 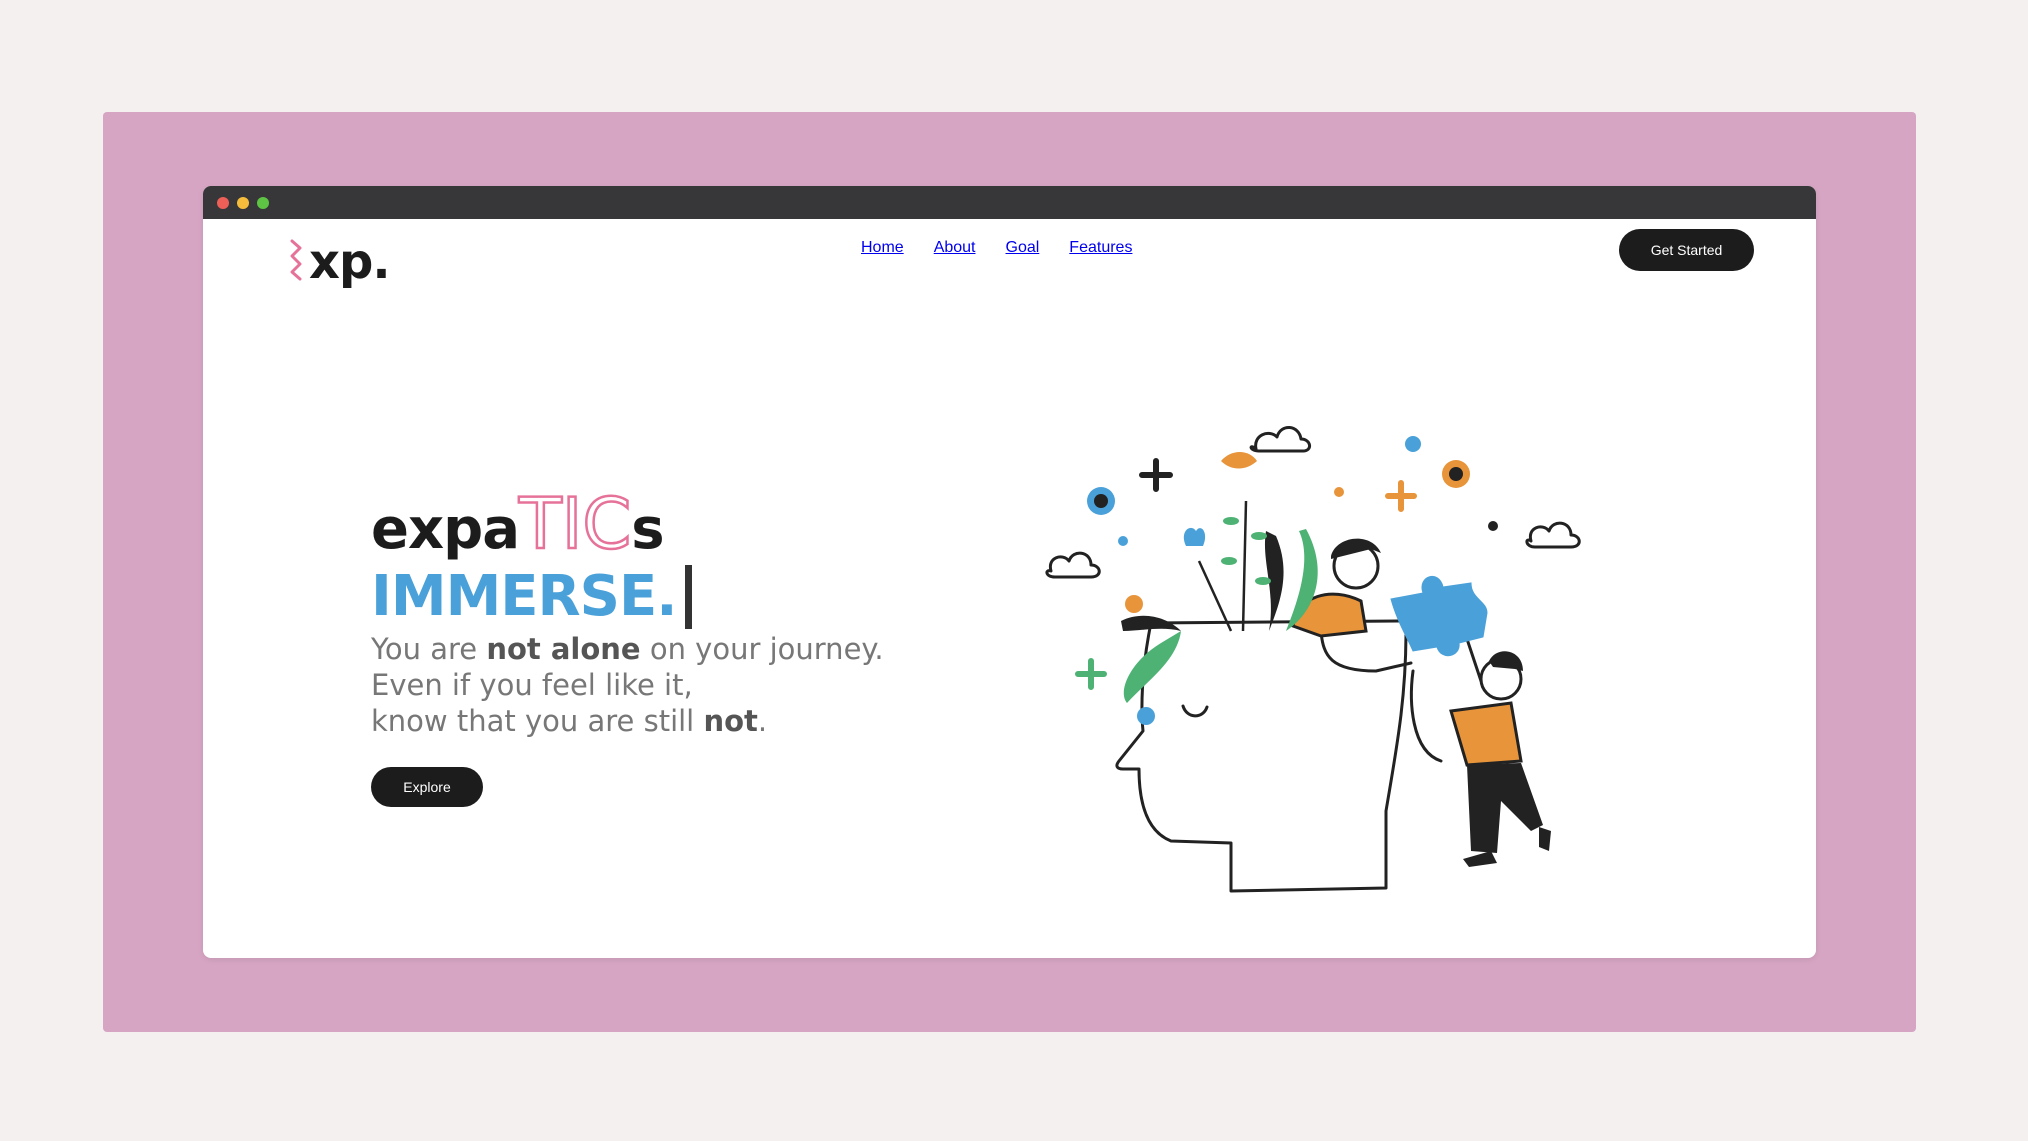 I want to click on description-line-2: Even if you feel like it,, so click(x=532, y=685).